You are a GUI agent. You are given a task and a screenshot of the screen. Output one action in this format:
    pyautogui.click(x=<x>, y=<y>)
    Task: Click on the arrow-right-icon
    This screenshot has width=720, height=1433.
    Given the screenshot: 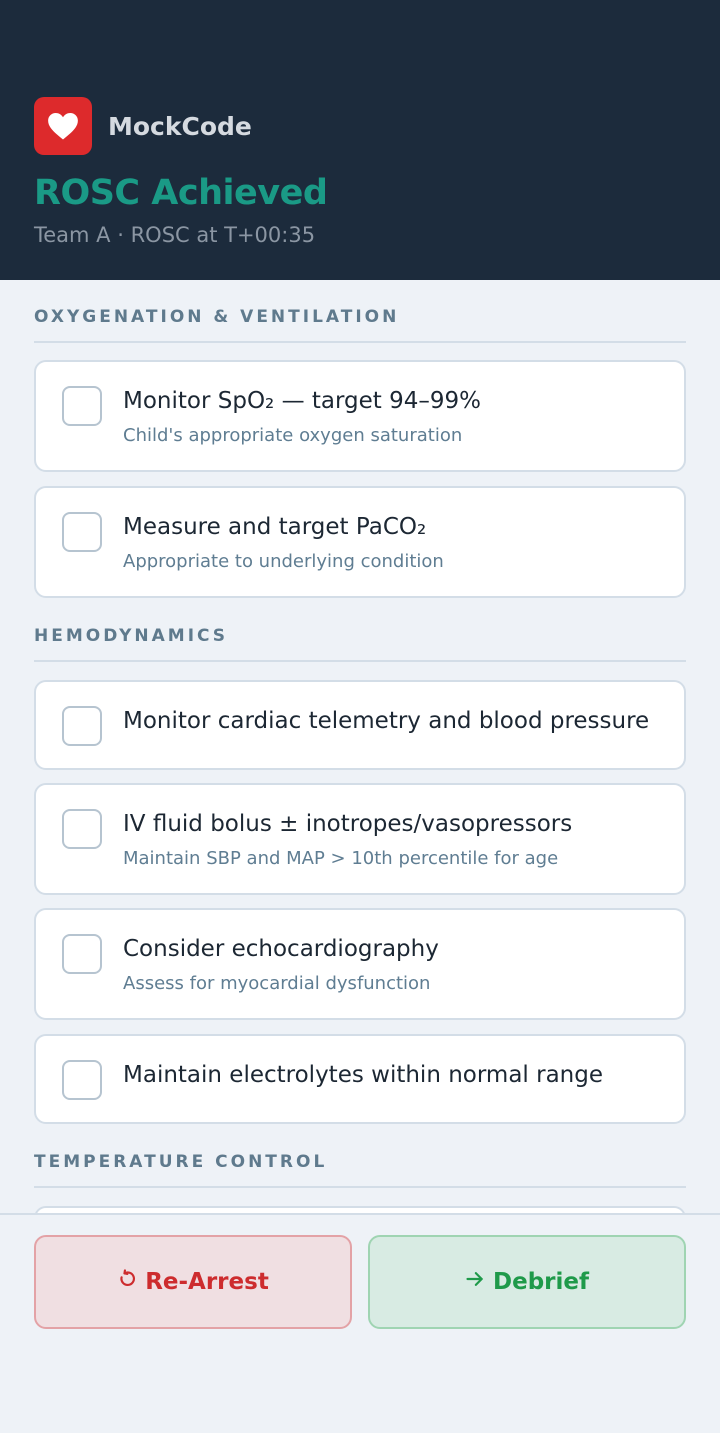 What is the action you would take?
    pyautogui.click(x=475, y=1282)
    